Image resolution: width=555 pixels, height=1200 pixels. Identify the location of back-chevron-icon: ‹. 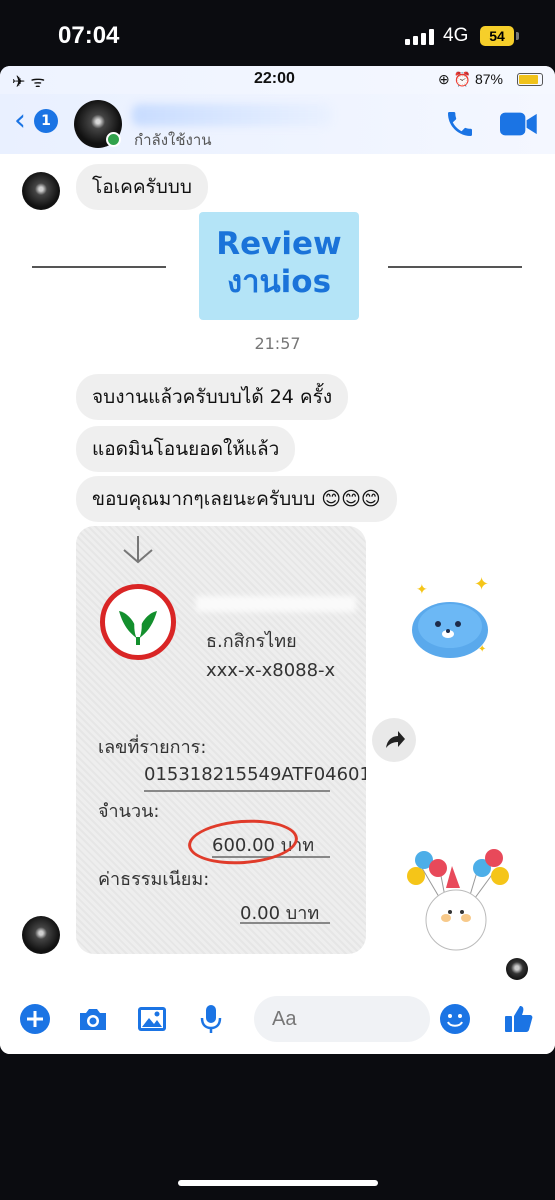
(20, 121).